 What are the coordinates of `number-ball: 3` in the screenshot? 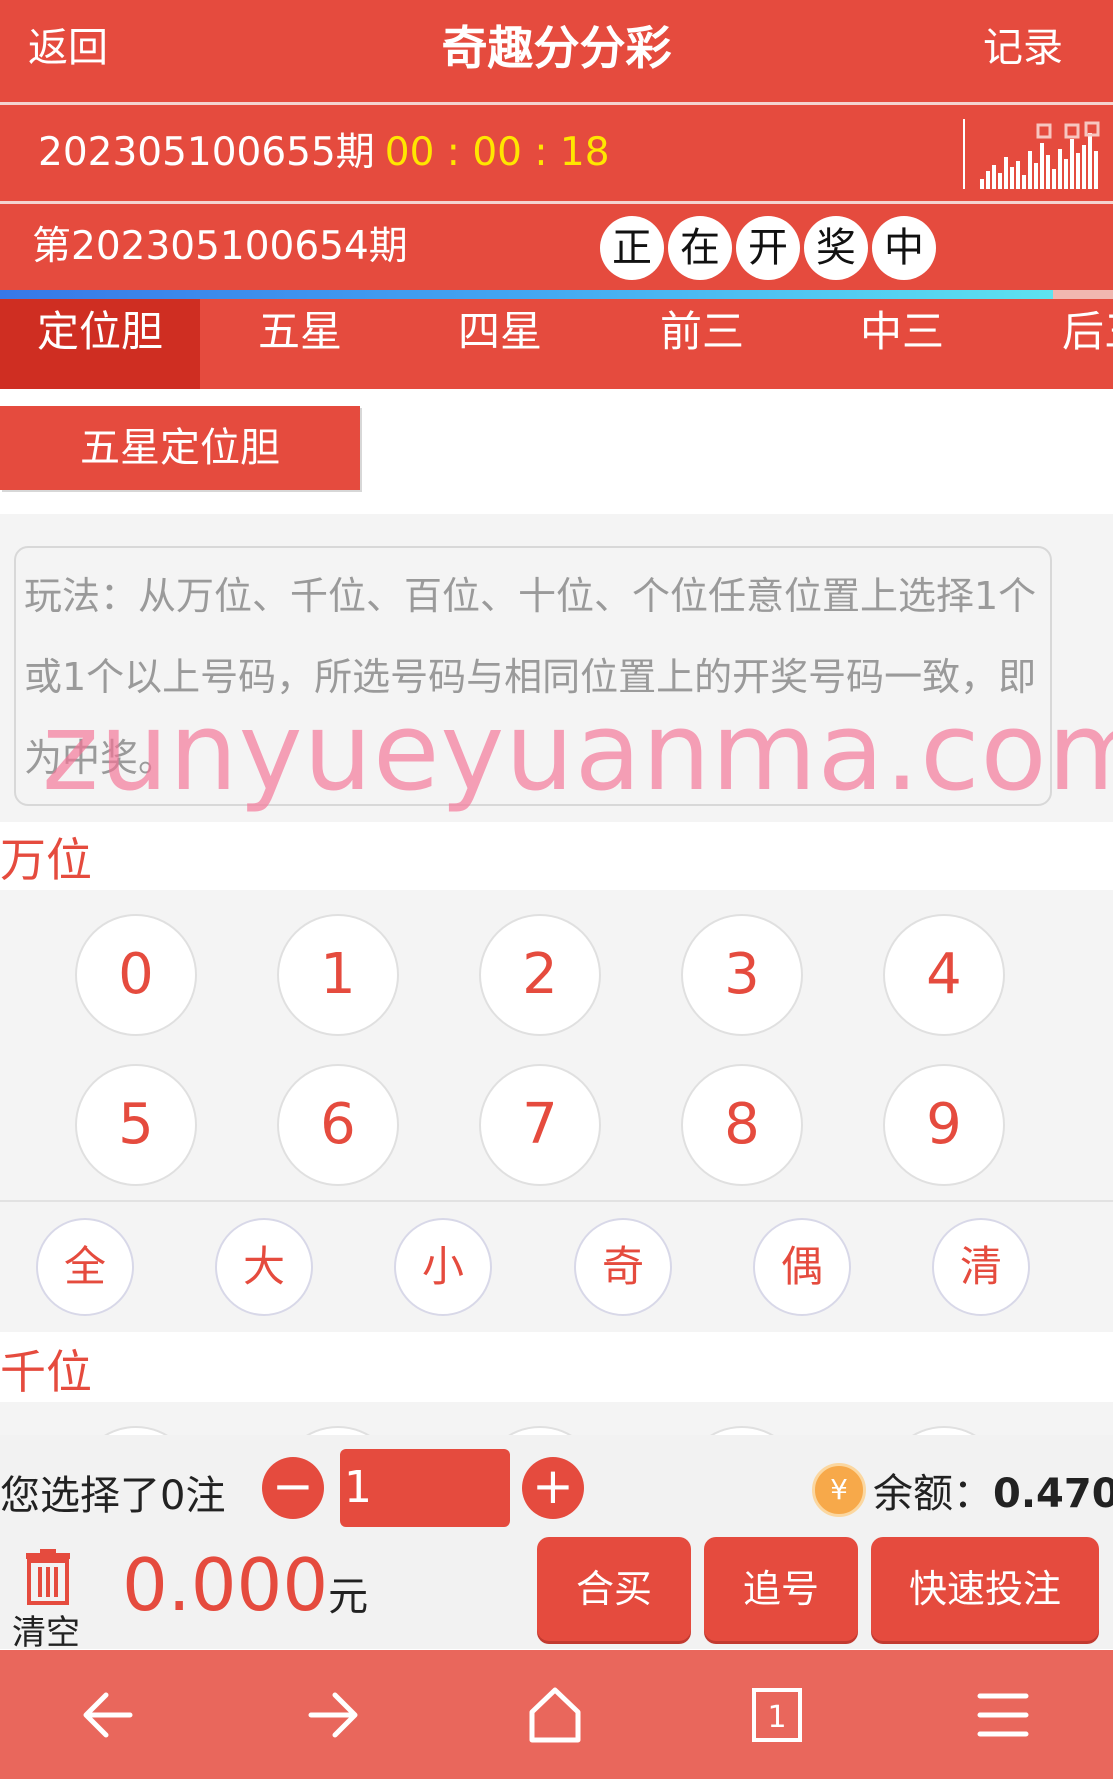 It's located at (742, 975).